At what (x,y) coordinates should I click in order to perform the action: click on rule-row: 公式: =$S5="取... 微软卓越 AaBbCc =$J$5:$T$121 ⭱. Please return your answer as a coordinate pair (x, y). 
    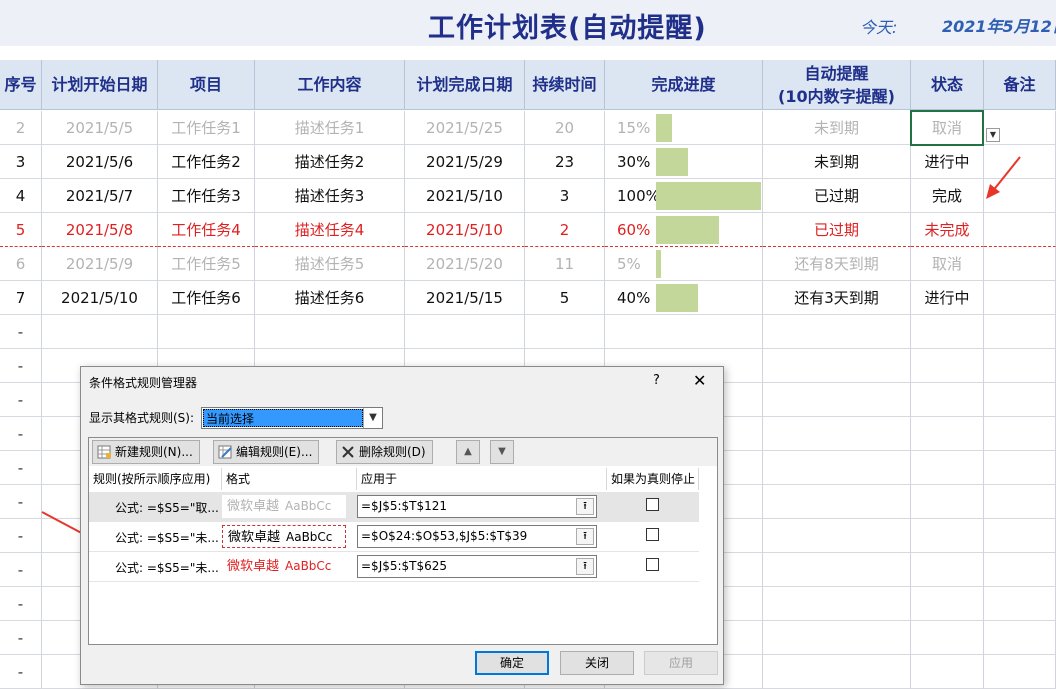
    Looking at the image, I should click on (394, 507).